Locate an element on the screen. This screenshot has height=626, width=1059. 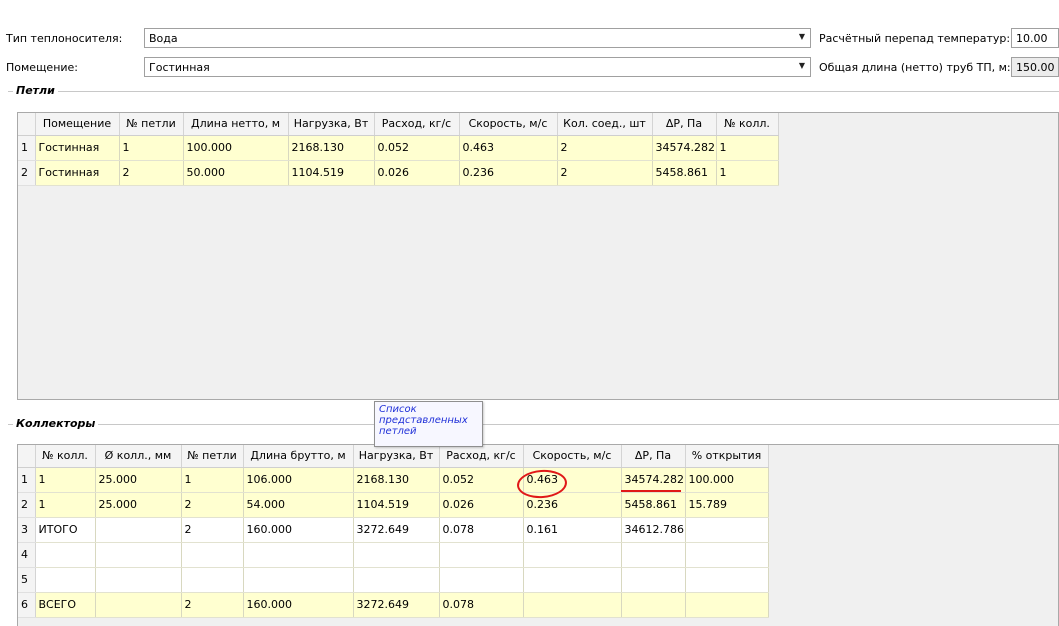
loops-col-header: № колл. is located at coordinates (747, 124).